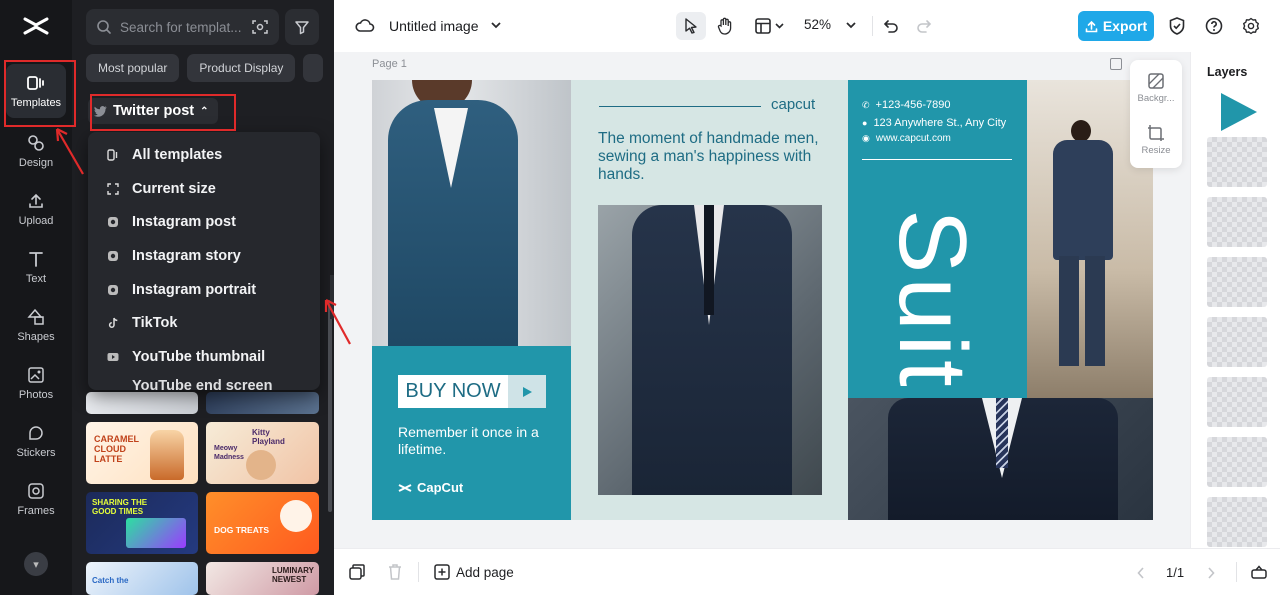 The width and height of the screenshot is (1280, 595). Describe the element at coordinates (260, 27) in the screenshot. I see `image-search-icon` at that location.